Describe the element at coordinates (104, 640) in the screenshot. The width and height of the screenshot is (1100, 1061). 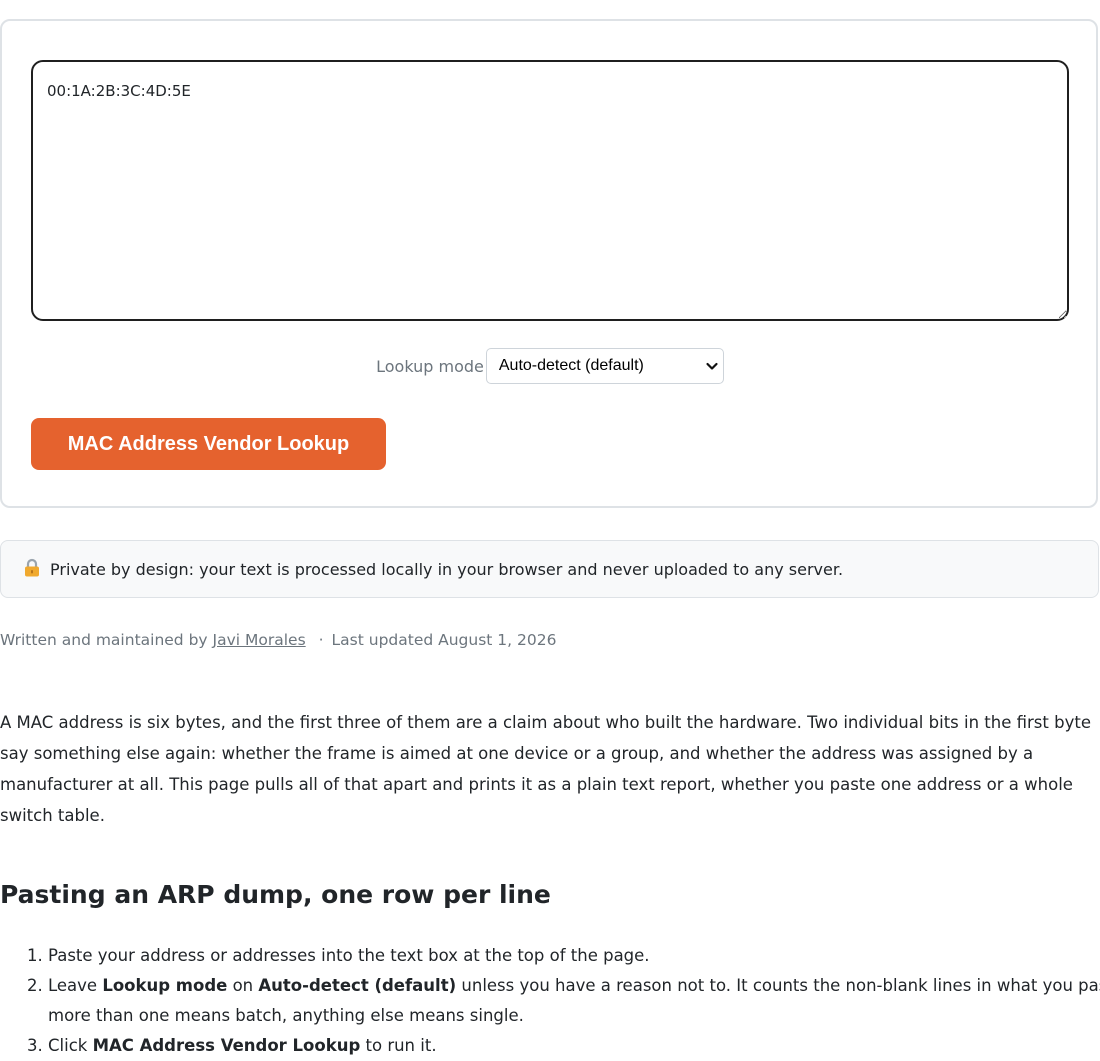
I see `byline-prefix: Written and maintained by` at that location.